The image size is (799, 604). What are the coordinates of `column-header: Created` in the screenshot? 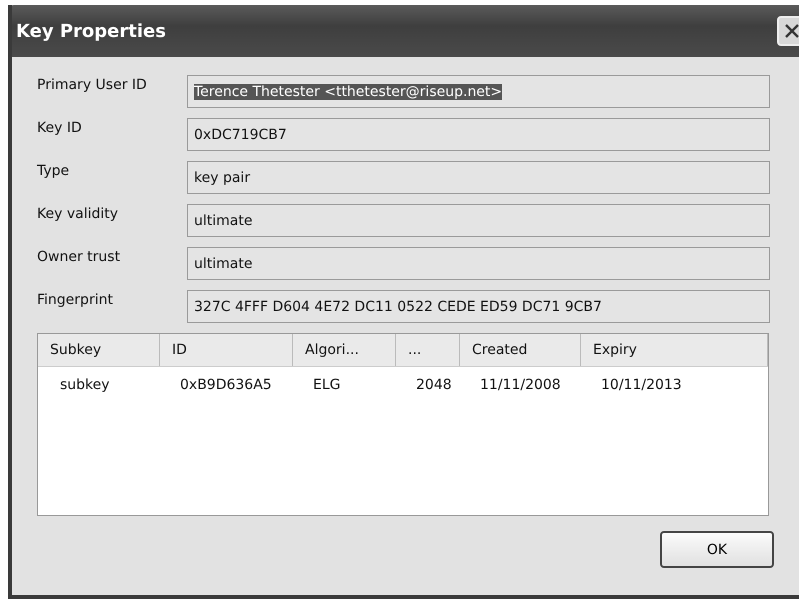 It's located at (520, 350).